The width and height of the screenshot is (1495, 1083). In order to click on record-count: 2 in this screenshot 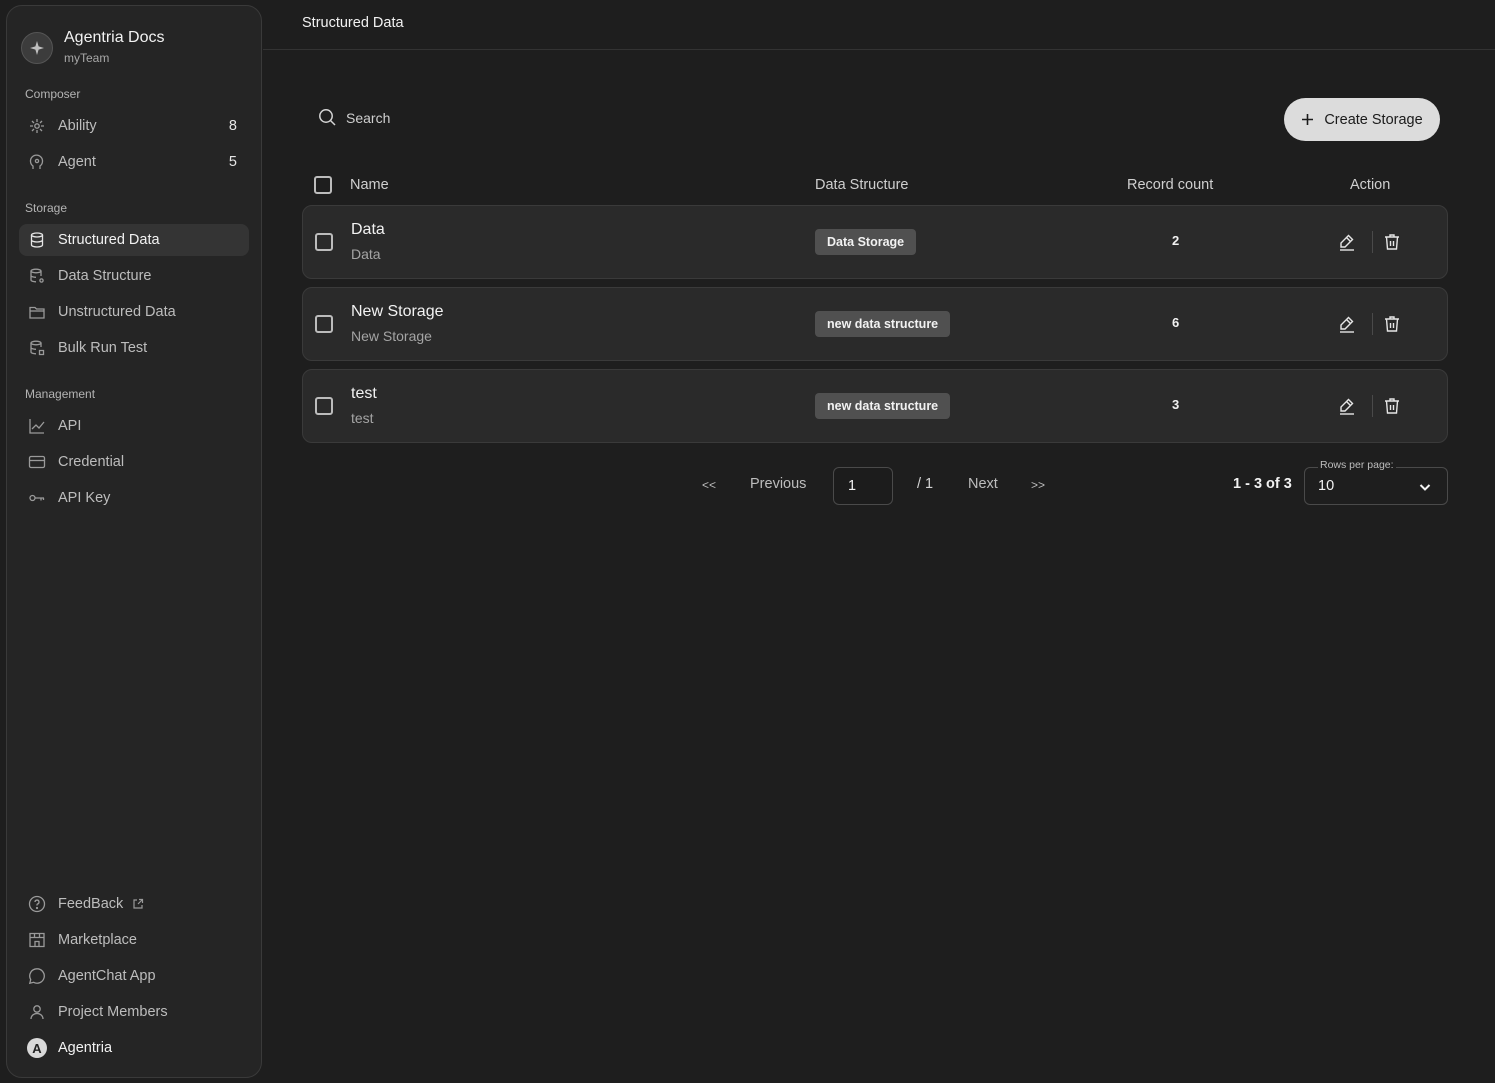, I will do `click(1176, 240)`.